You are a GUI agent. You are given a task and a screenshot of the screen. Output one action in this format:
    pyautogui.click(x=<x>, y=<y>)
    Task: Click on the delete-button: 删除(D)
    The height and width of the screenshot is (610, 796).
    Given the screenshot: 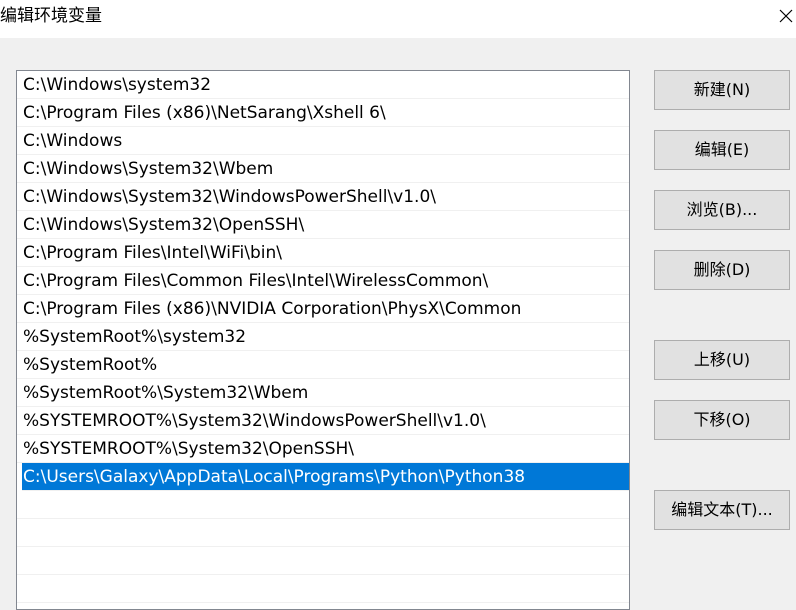 What is the action you would take?
    pyautogui.click(x=722, y=270)
    